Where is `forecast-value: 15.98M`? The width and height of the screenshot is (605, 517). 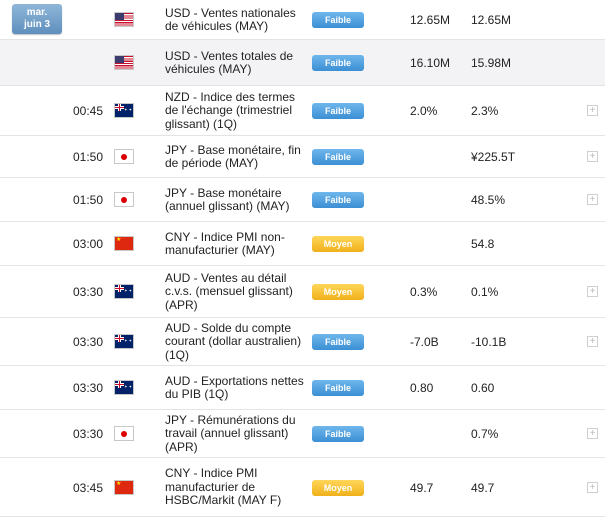 forecast-value: 15.98M is located at coordinates (491, 63).